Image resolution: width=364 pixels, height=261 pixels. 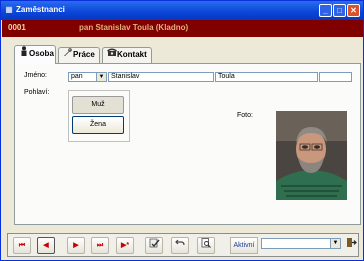 I want to click on record-header: 0001 pan Stanislav Toula (Kladno), so click(x=182, y=28).